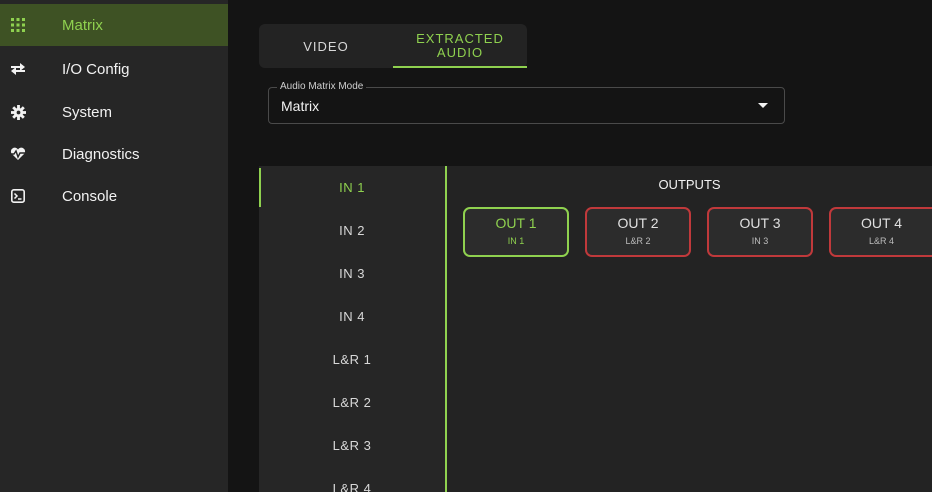 Image resolution: width=932 pixels, height=492 pixels. Describe the element at coordinates (18, 25) in the screenshot. I see `grid-icon` at that location.